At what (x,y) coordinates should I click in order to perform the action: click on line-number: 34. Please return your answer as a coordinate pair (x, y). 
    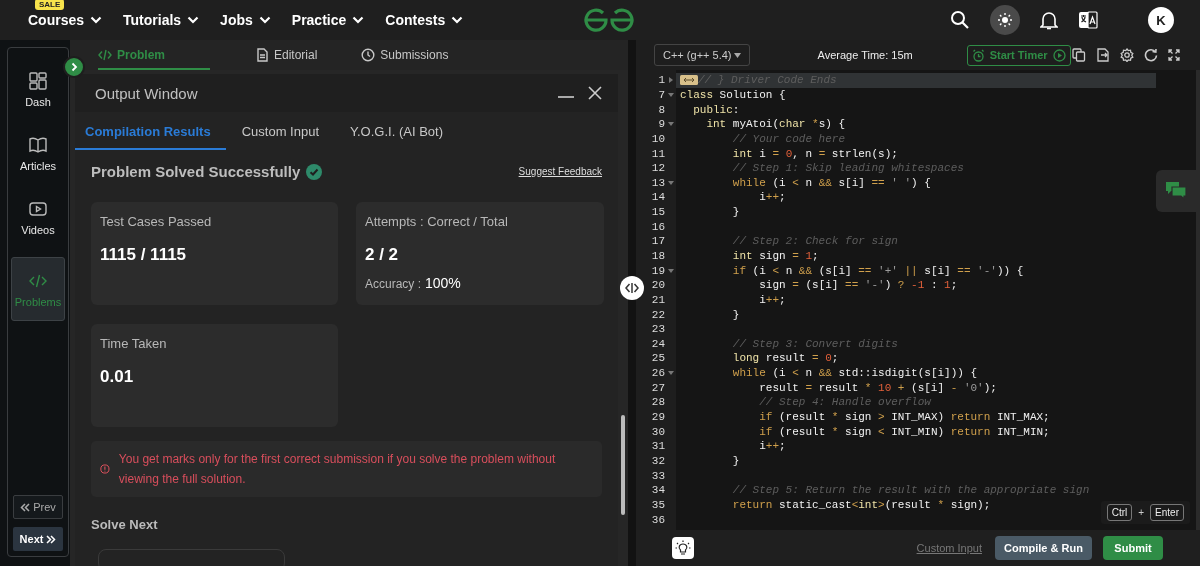
    Looking at the image, I should click on (658, 490).